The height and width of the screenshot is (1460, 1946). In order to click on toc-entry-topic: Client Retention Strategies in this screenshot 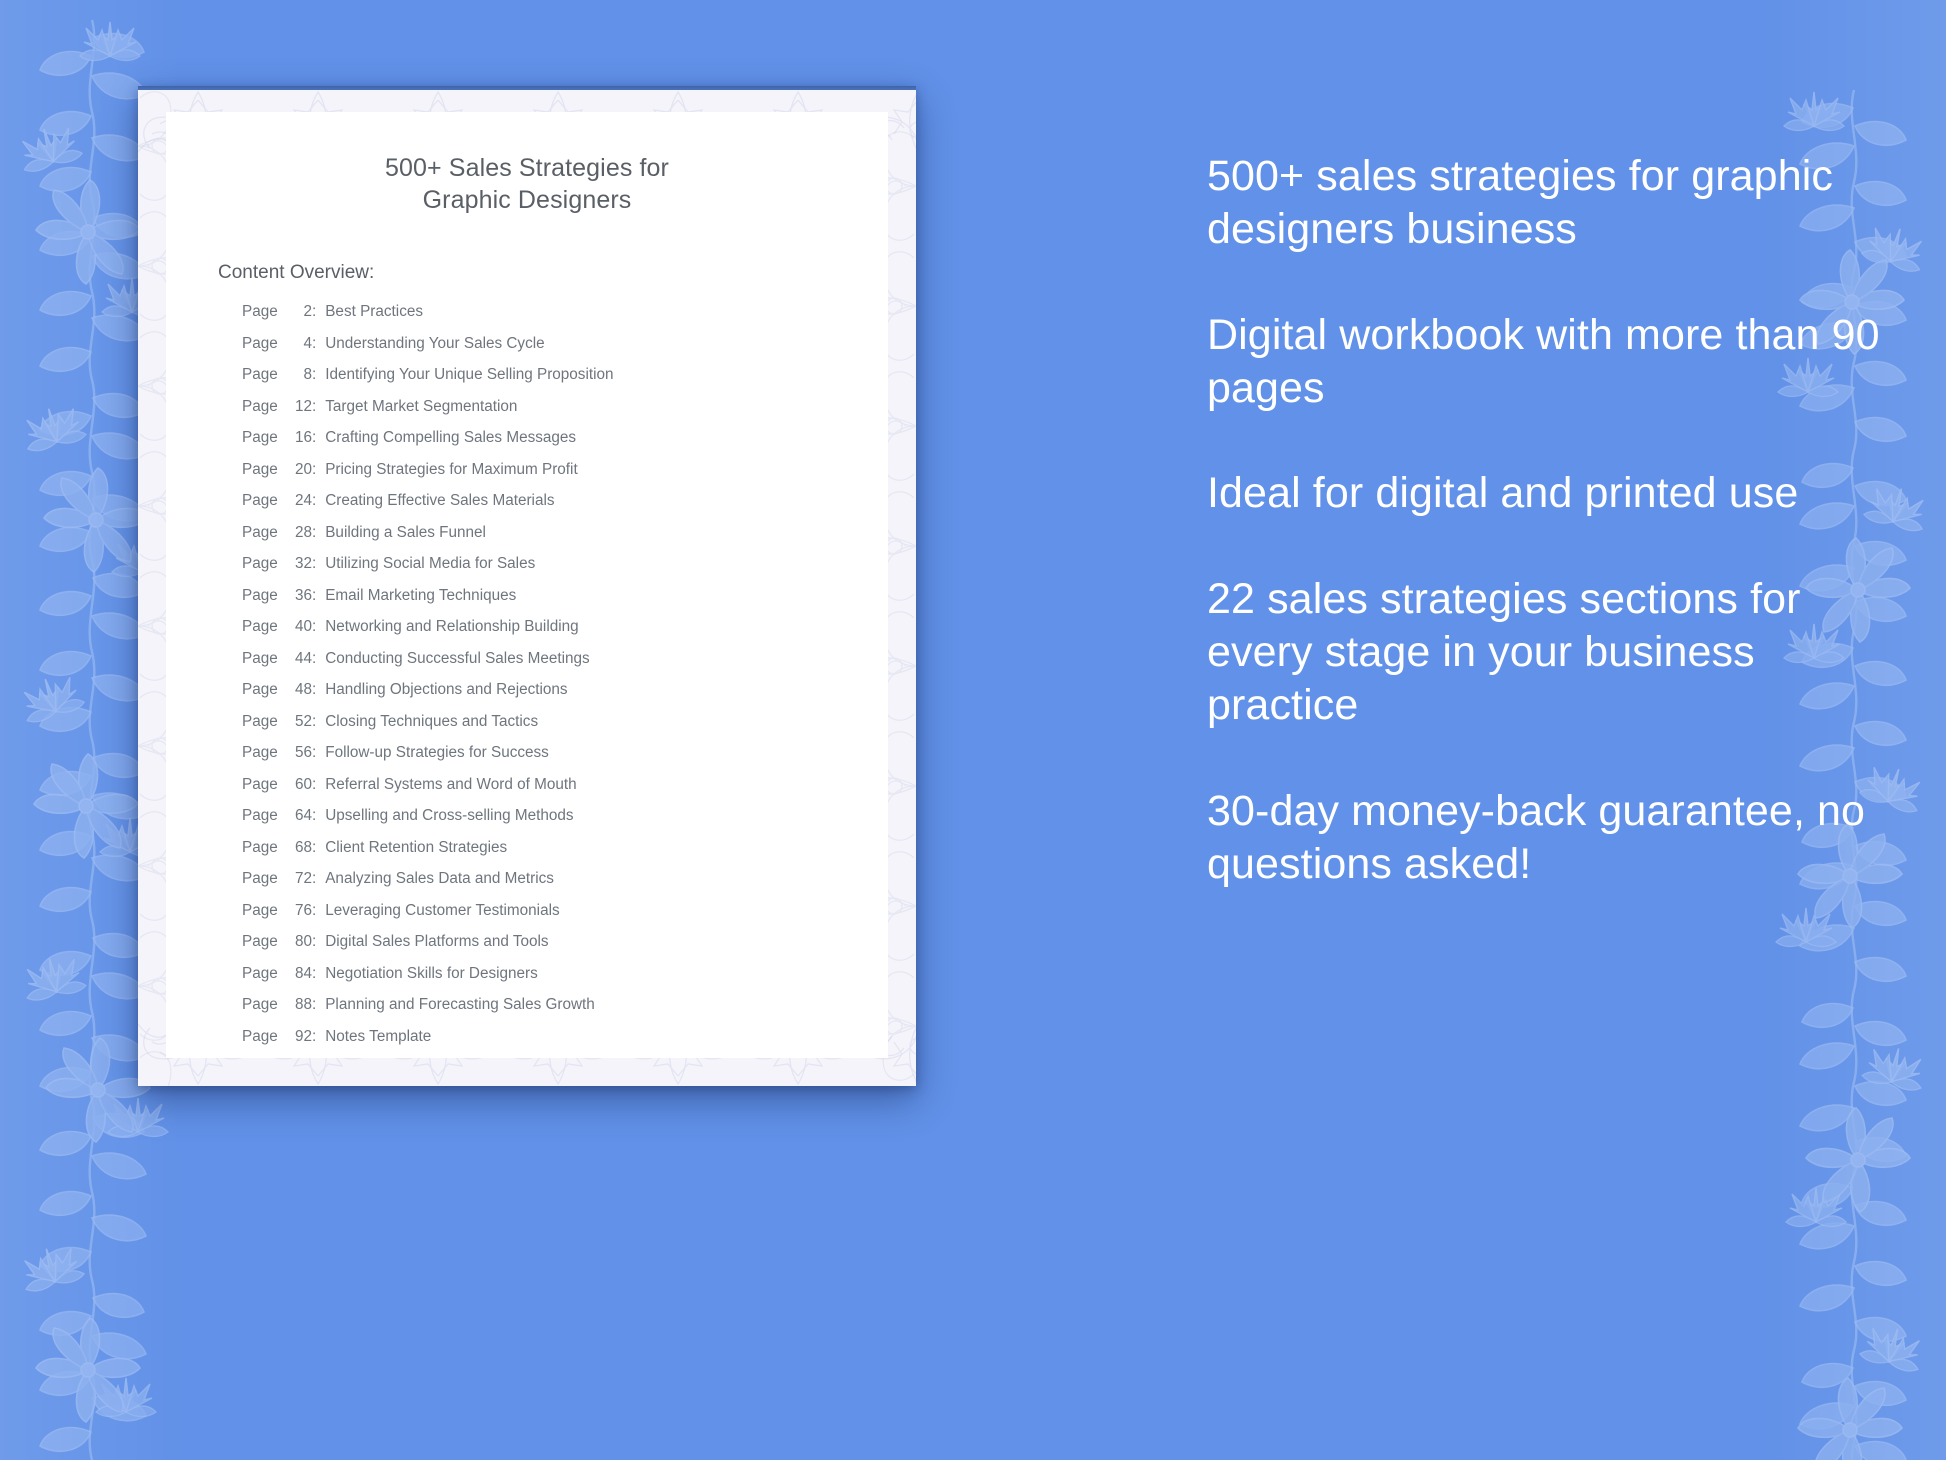, I will do `click(416, 847)`.